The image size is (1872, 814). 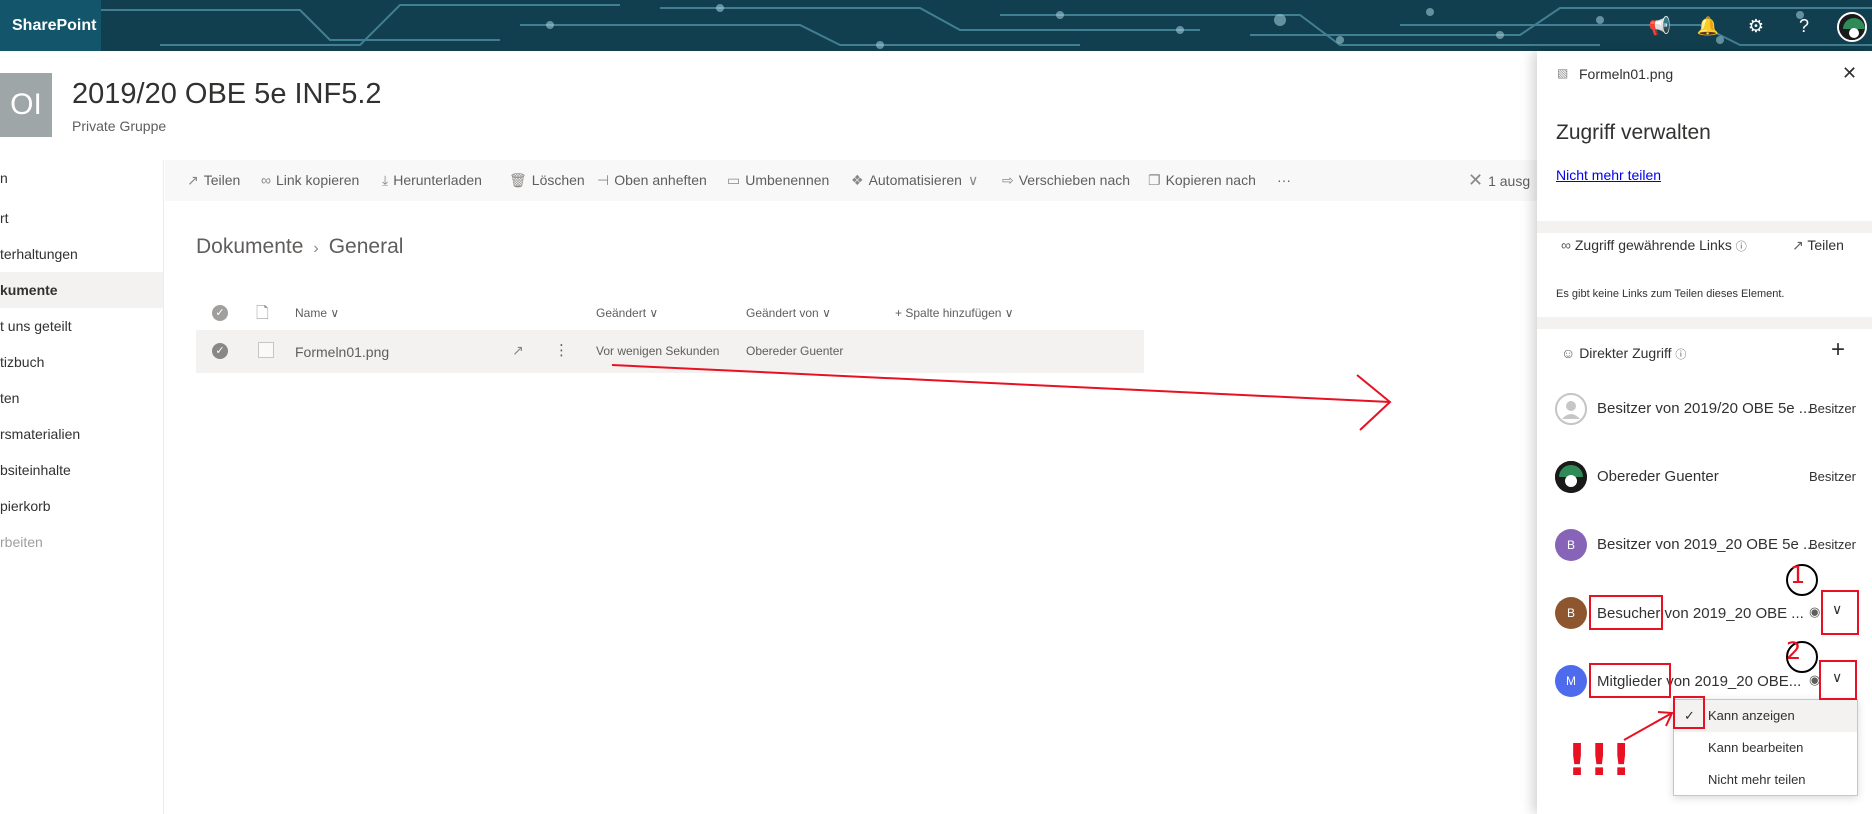 I want to click on nav-item-start: rt, so click(x=81, y=218).